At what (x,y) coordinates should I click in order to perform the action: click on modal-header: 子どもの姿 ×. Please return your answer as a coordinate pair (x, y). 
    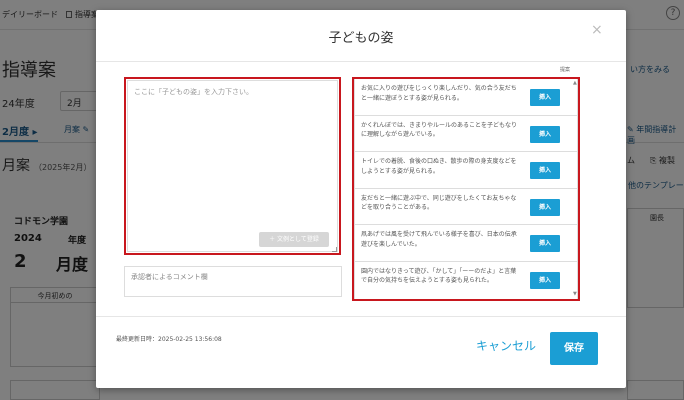
    Looking at the image, I should click on (361, 36).